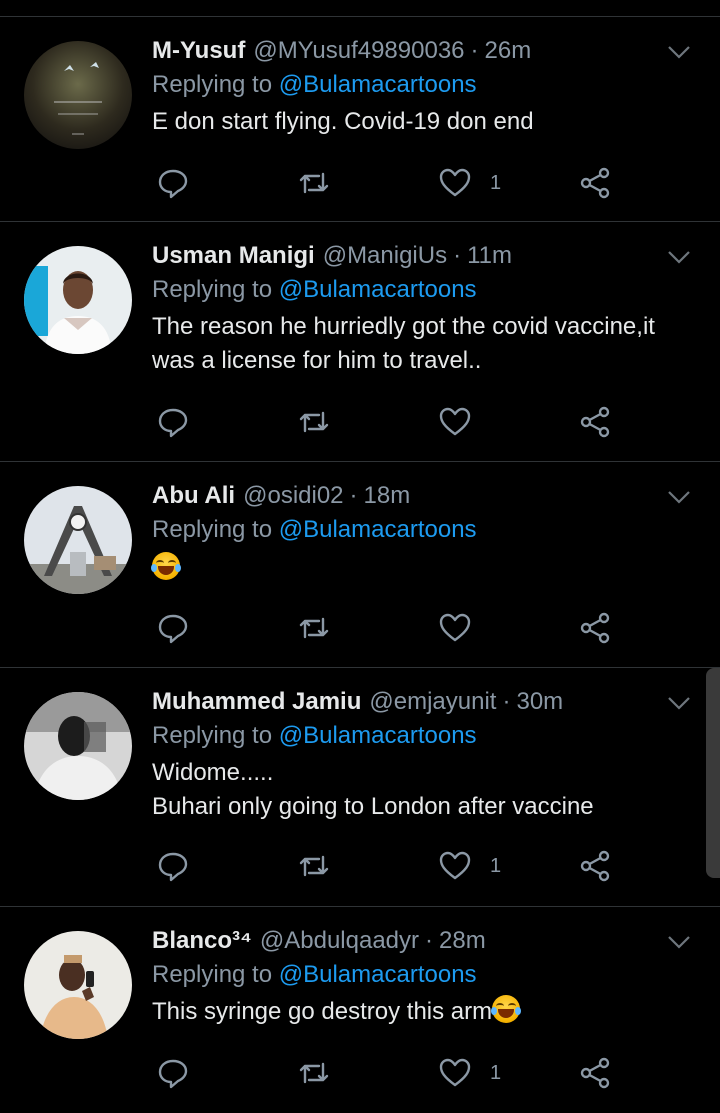 The image size is (720, 1113). Describe the element at coordinates (462, 941) in the screenshot. I see `timestamp: 28m` at that location.